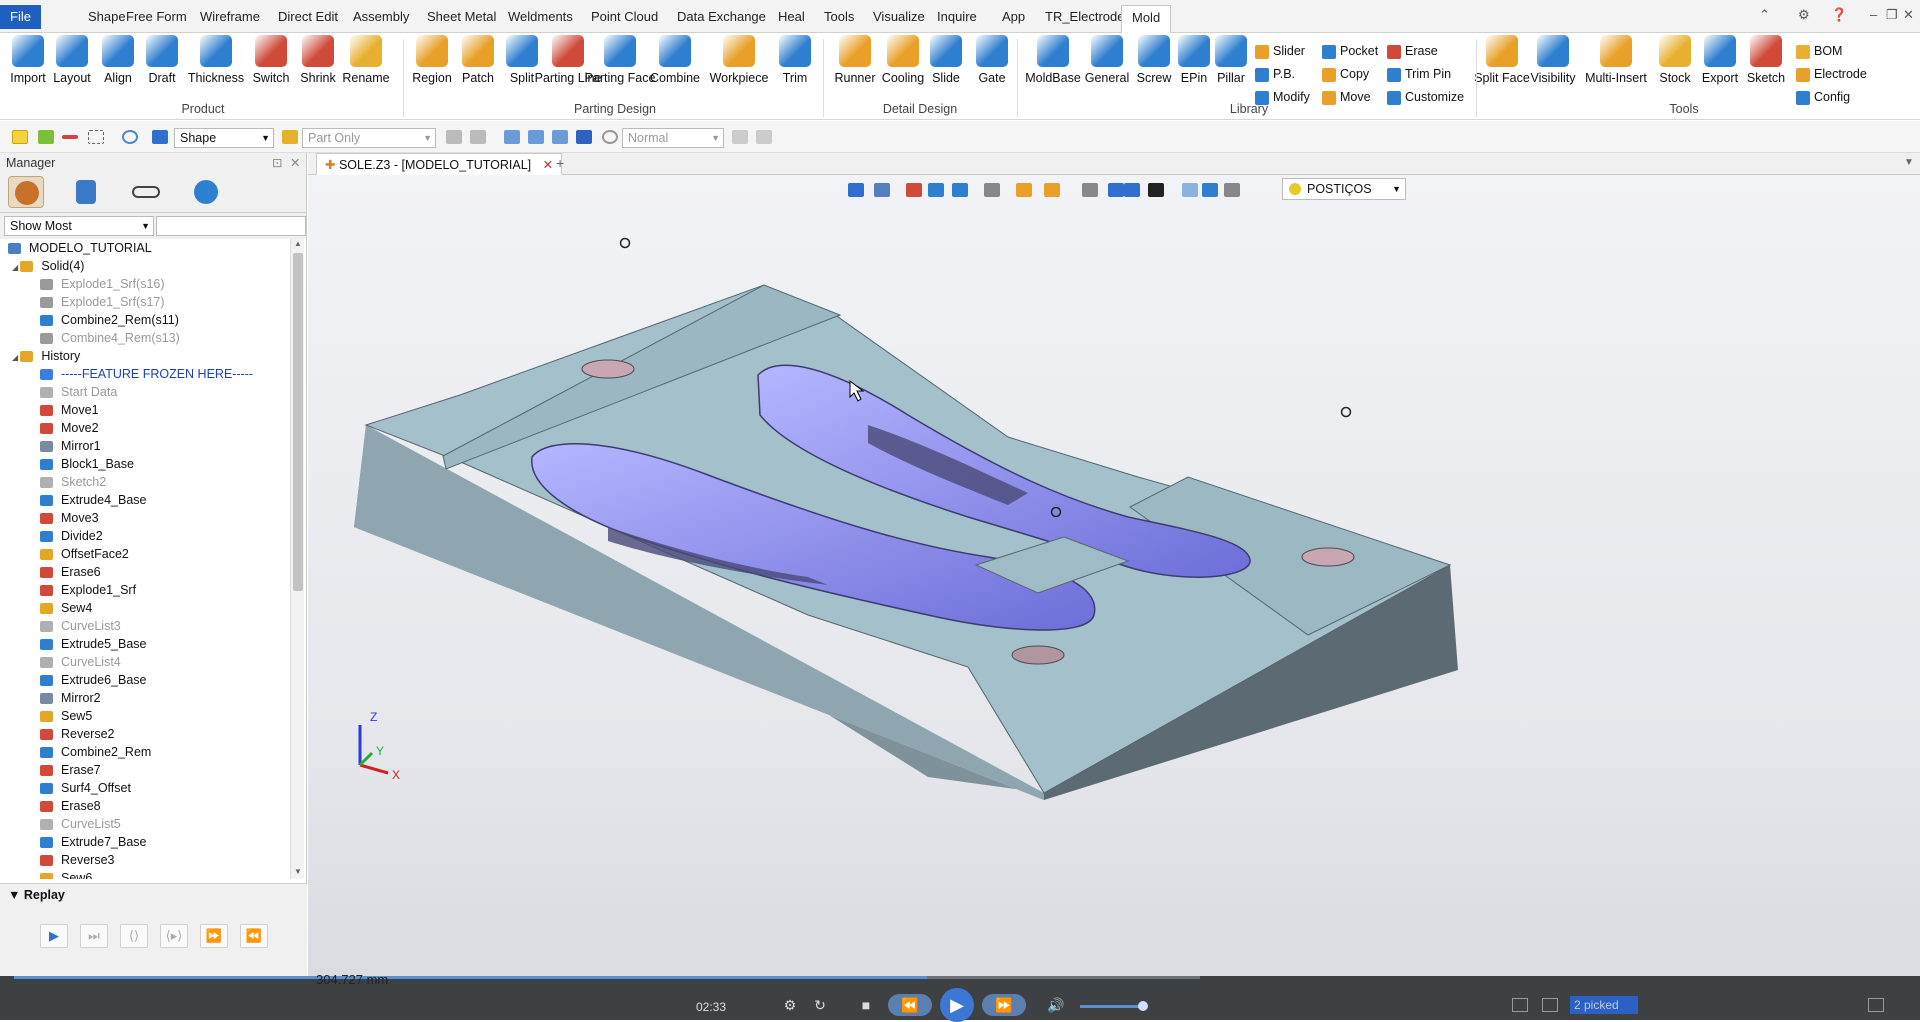 Image resolution: width=1920 pixels, height=1022 pixels. Describe the element at coordinates (145, 874) in the screenshot. I see `tree-item: Sew6` at that location.